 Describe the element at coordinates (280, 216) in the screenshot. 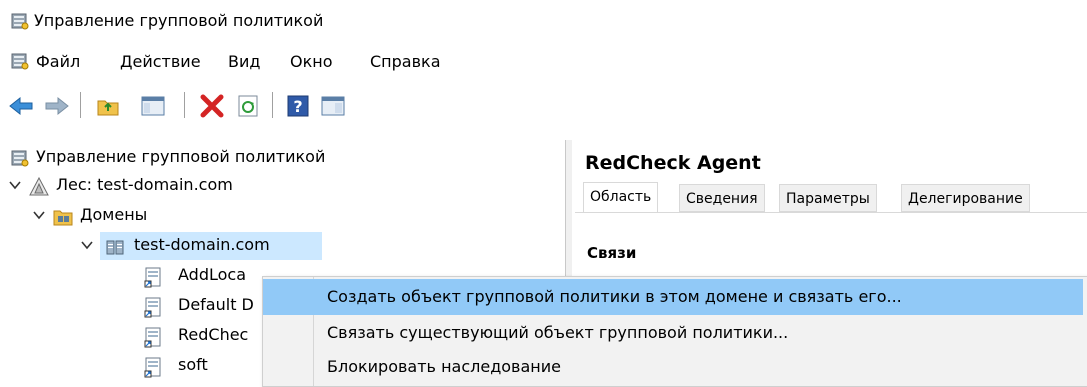

I see `tree-item-domains: Домены` at that location.